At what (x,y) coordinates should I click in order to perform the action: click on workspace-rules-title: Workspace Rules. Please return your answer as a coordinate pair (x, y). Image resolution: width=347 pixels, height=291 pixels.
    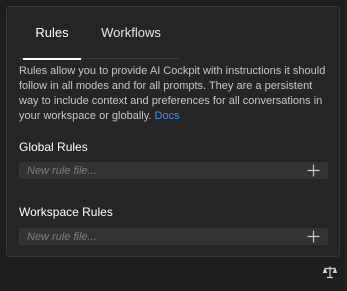
    Looking at the image, I should click on (66, 212).